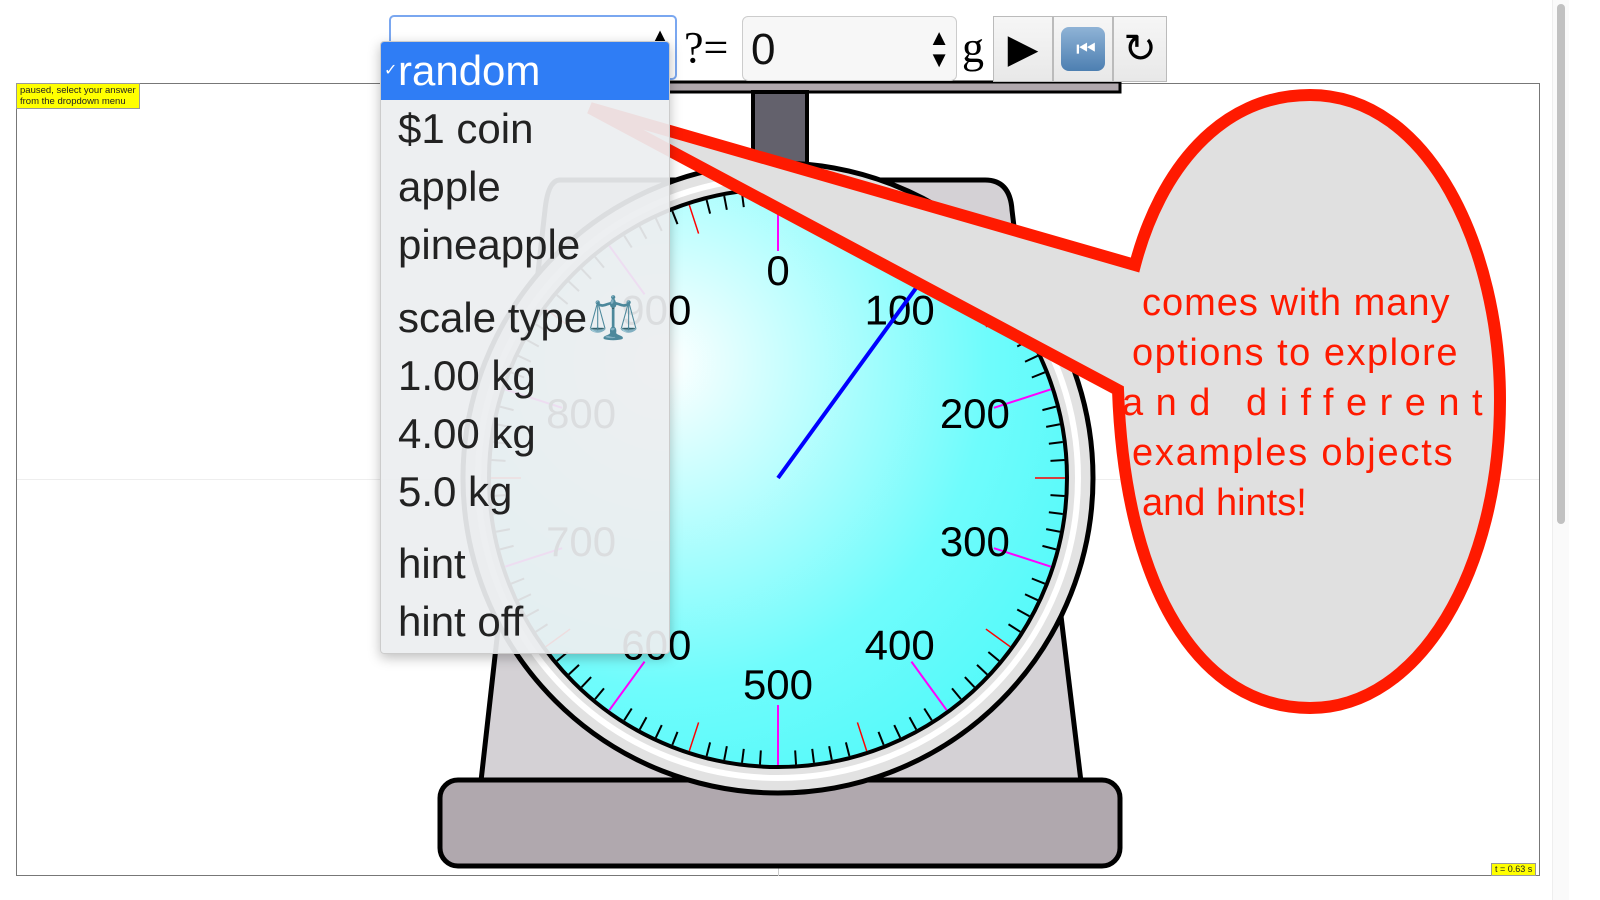 The height and width of the screenshot is (900, 1600). What do you see at coordinates (939, 49) in the screenshot?
I see `spinner-icon: ▲ ▼` at bounding box center [939, 49].